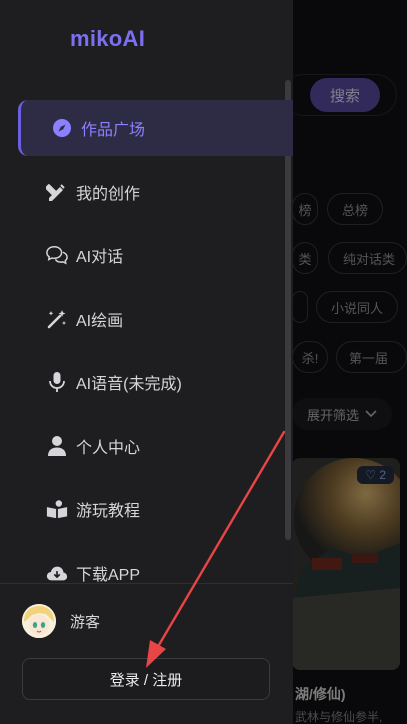 The width and height of the screenshot is (407, 724). I want to click on chat-bubbles-icon, so click(57, 255).